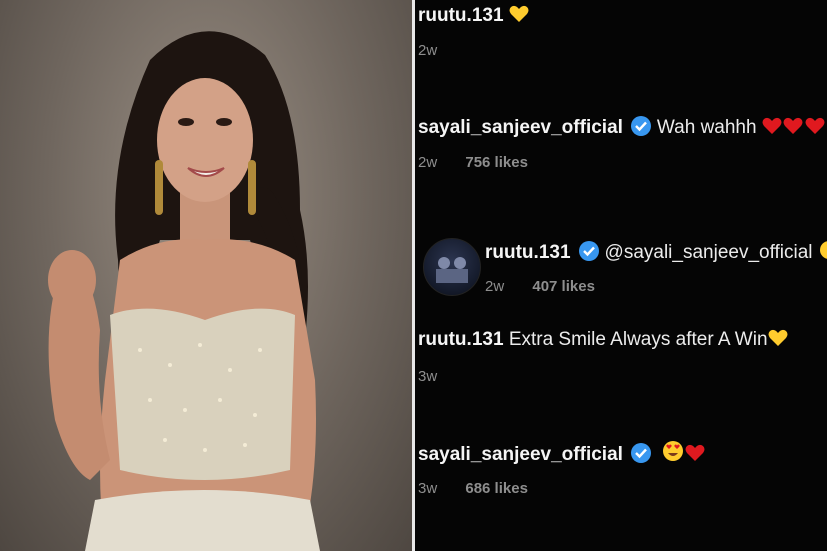  What do you see at coordinates (452, 270) in the screenshot?
I see `avatar-image-icon` at bounding box center [452, 270].